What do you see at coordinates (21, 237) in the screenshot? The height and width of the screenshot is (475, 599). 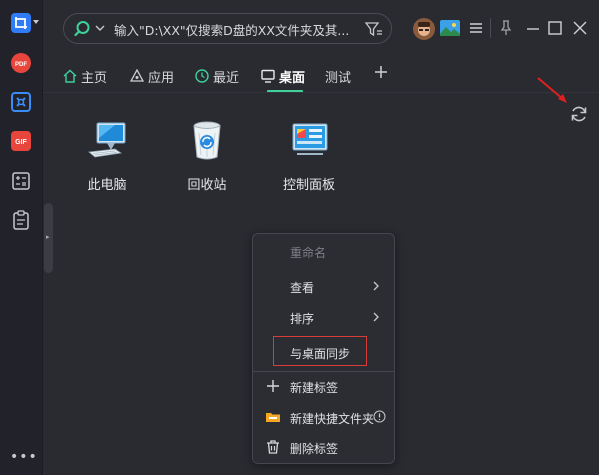 I see `left-toolbar: PDF GIF •••` at bounding box center [21, 237].